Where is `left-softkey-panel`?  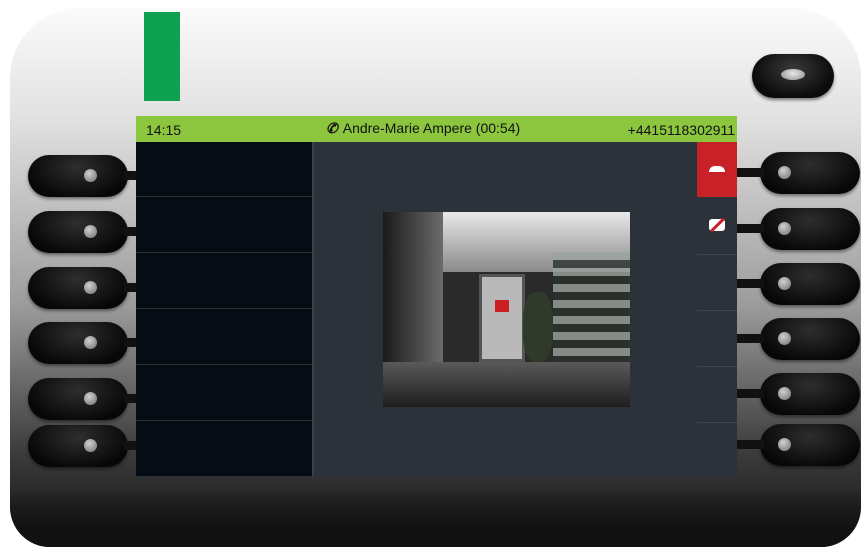 left-softkey-panel is located at coordinates (224, 309).